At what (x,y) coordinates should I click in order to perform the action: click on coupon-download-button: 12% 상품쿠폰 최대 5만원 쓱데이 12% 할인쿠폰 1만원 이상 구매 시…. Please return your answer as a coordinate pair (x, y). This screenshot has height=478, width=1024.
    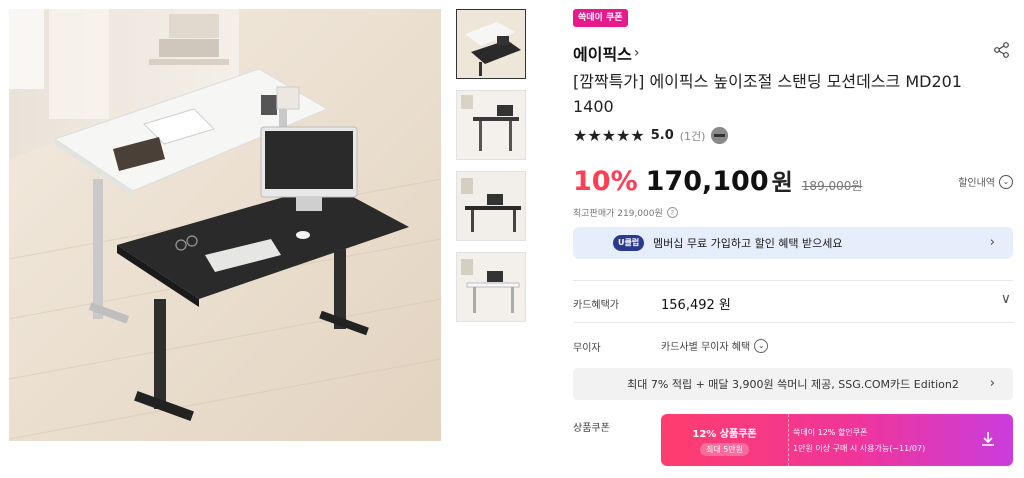
    Looking at the image, I should click on (837, 440).